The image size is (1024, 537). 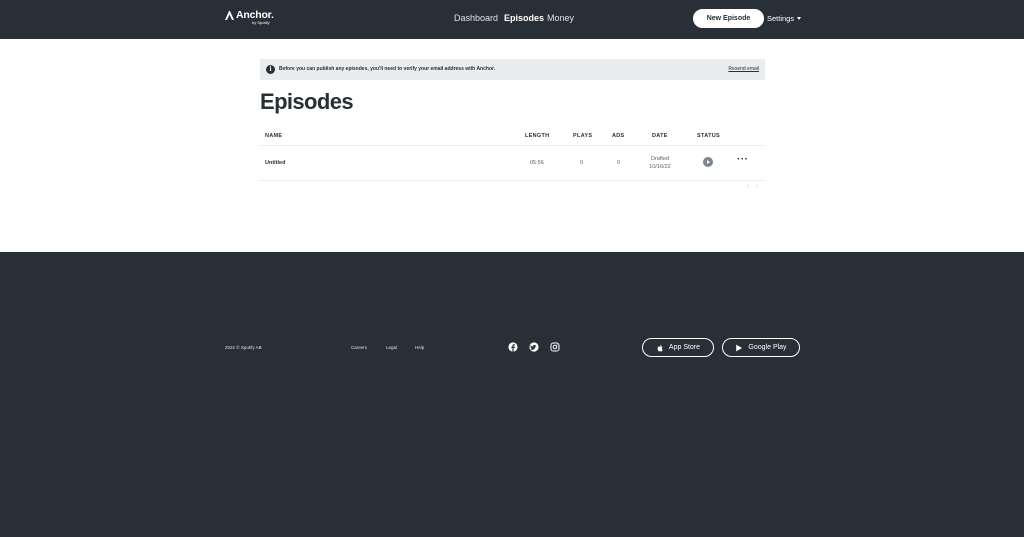 What do you see at coordinates (619, 163) in the screenshot?
I see `episode-ads: 0` at bounding box center [619, 163].